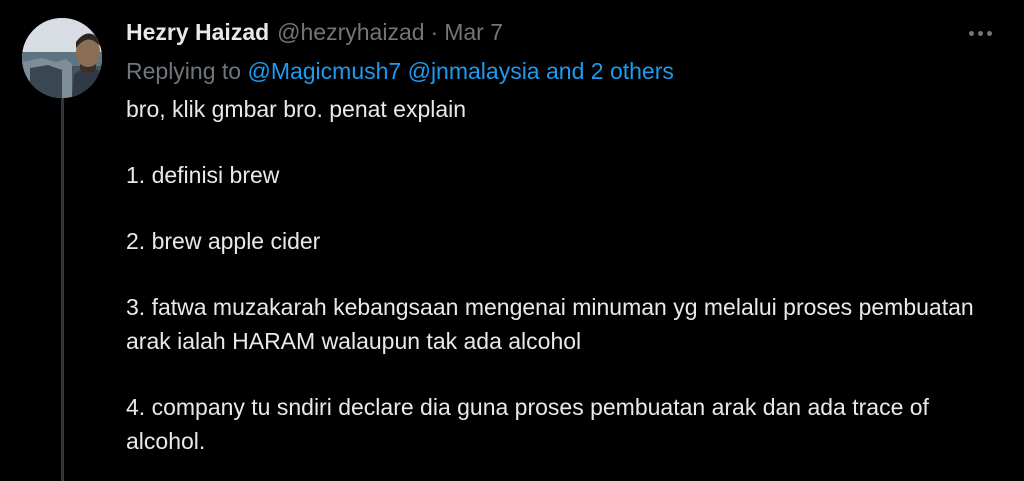 The width and height of the screenshot is (1024, 481). I want to click on author-handle: @hezryhaizad, so click(350, 32).